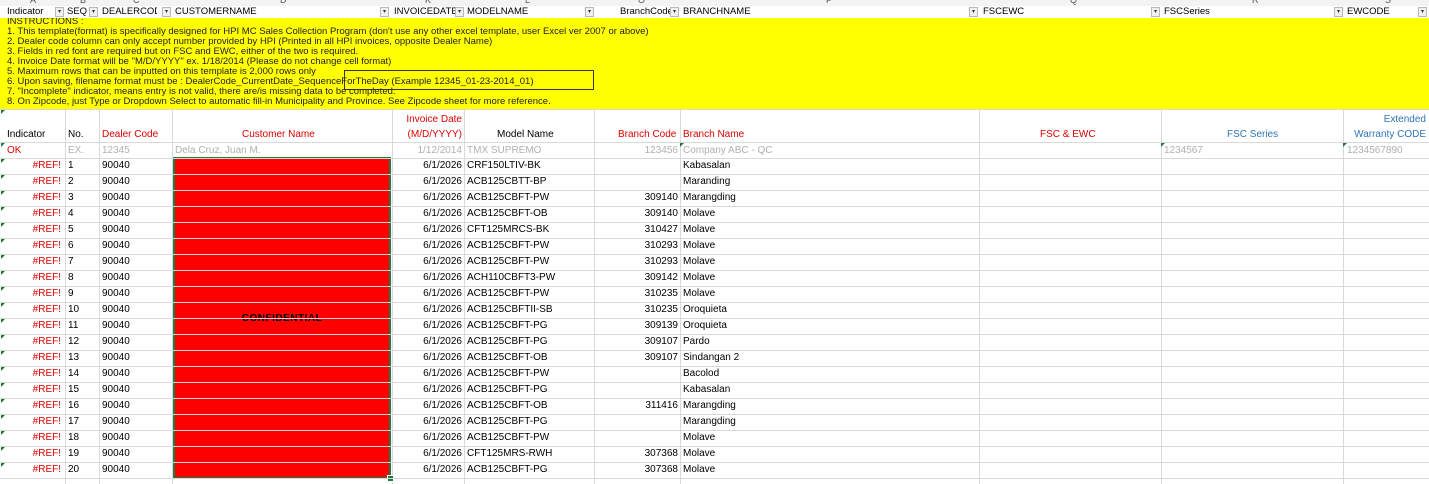  I want to click on cell-branch-code: 311416, so click(637, 406).